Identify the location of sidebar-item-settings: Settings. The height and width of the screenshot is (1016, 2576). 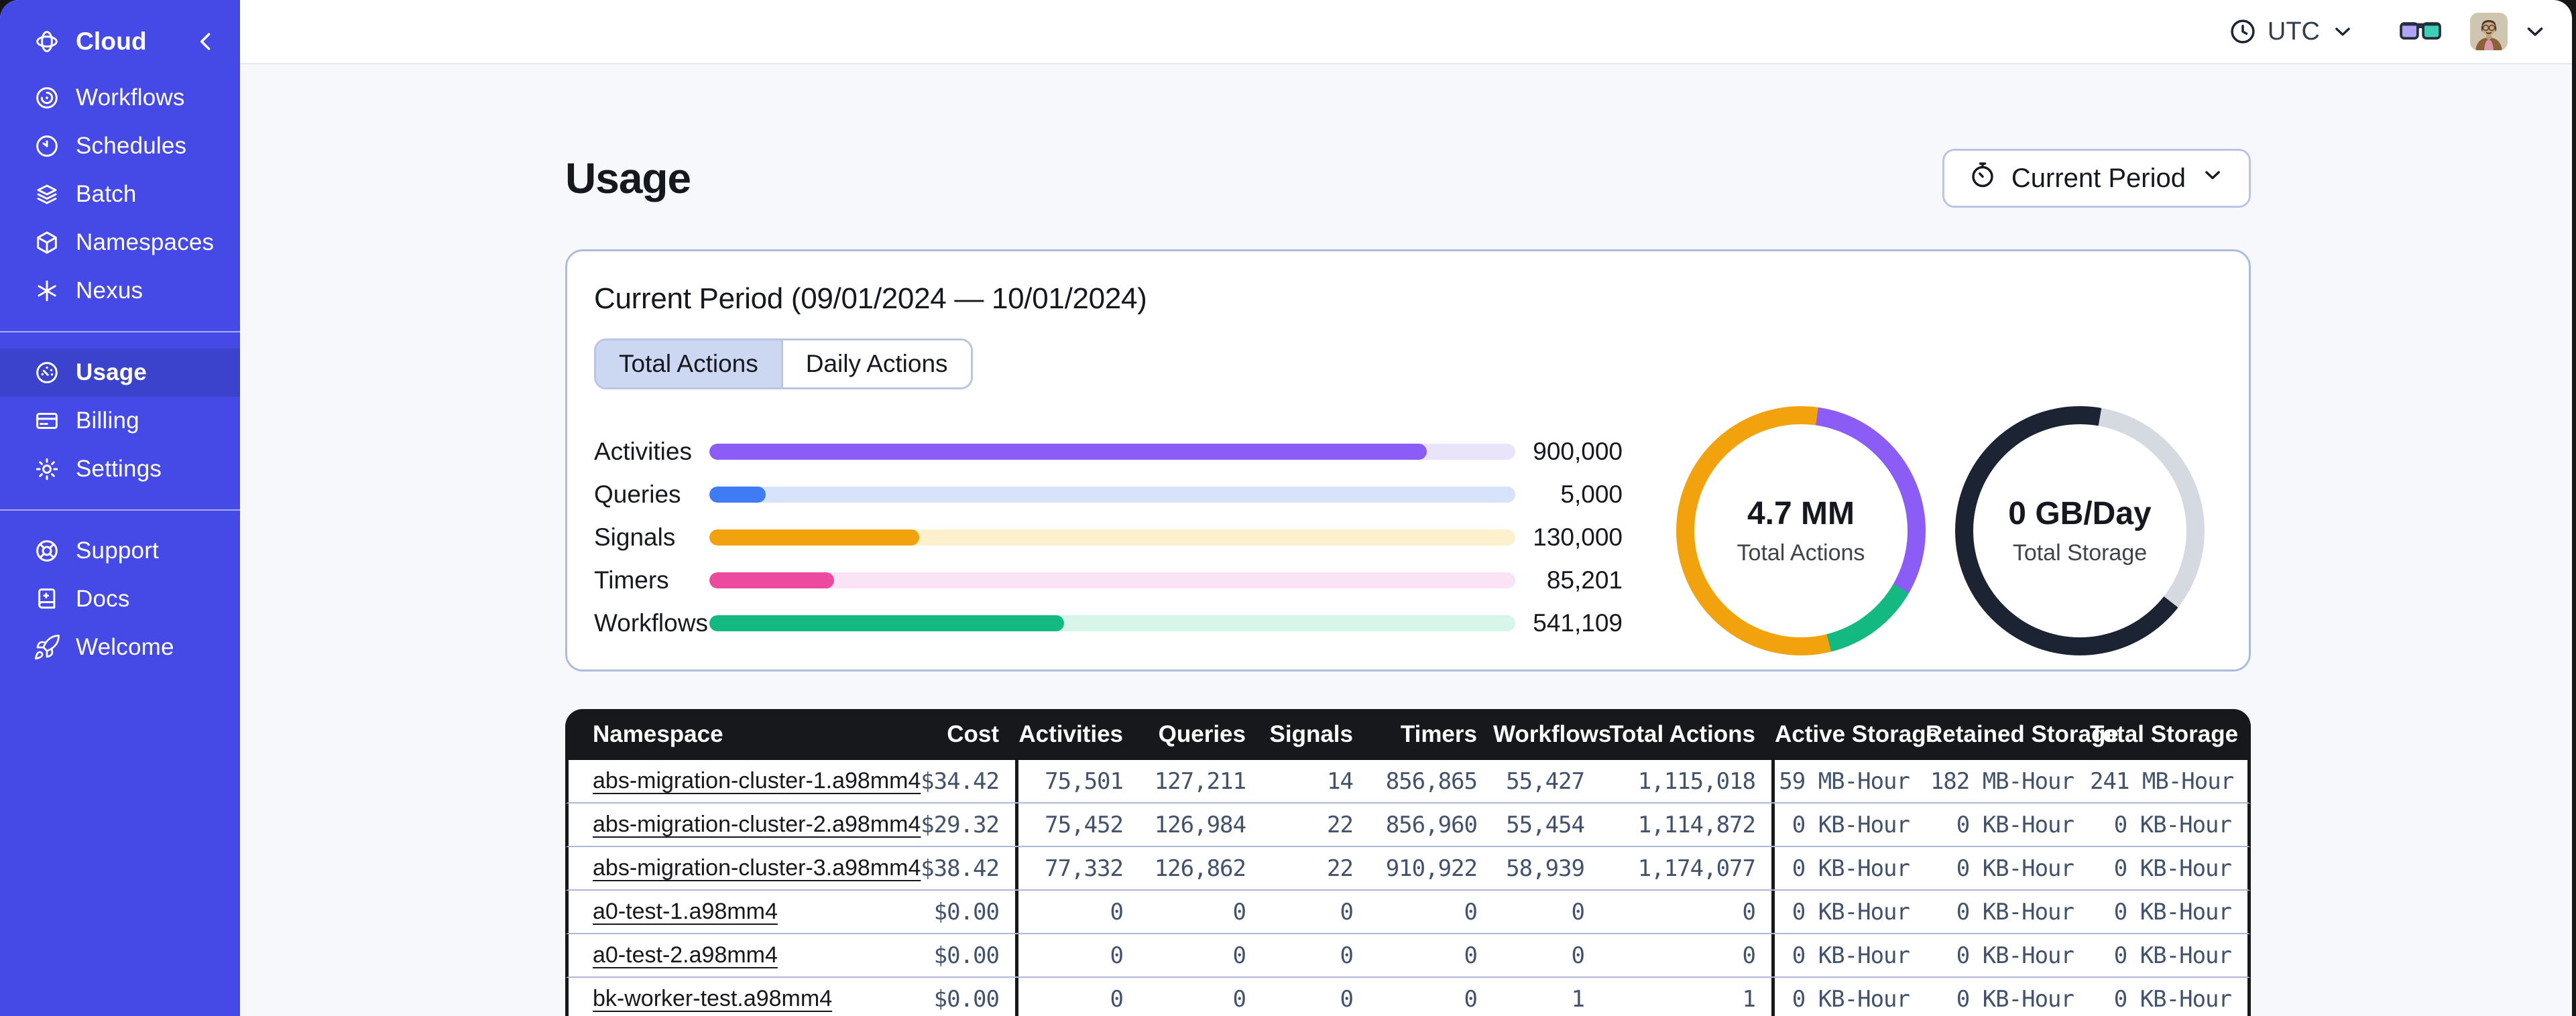
(120, 469).